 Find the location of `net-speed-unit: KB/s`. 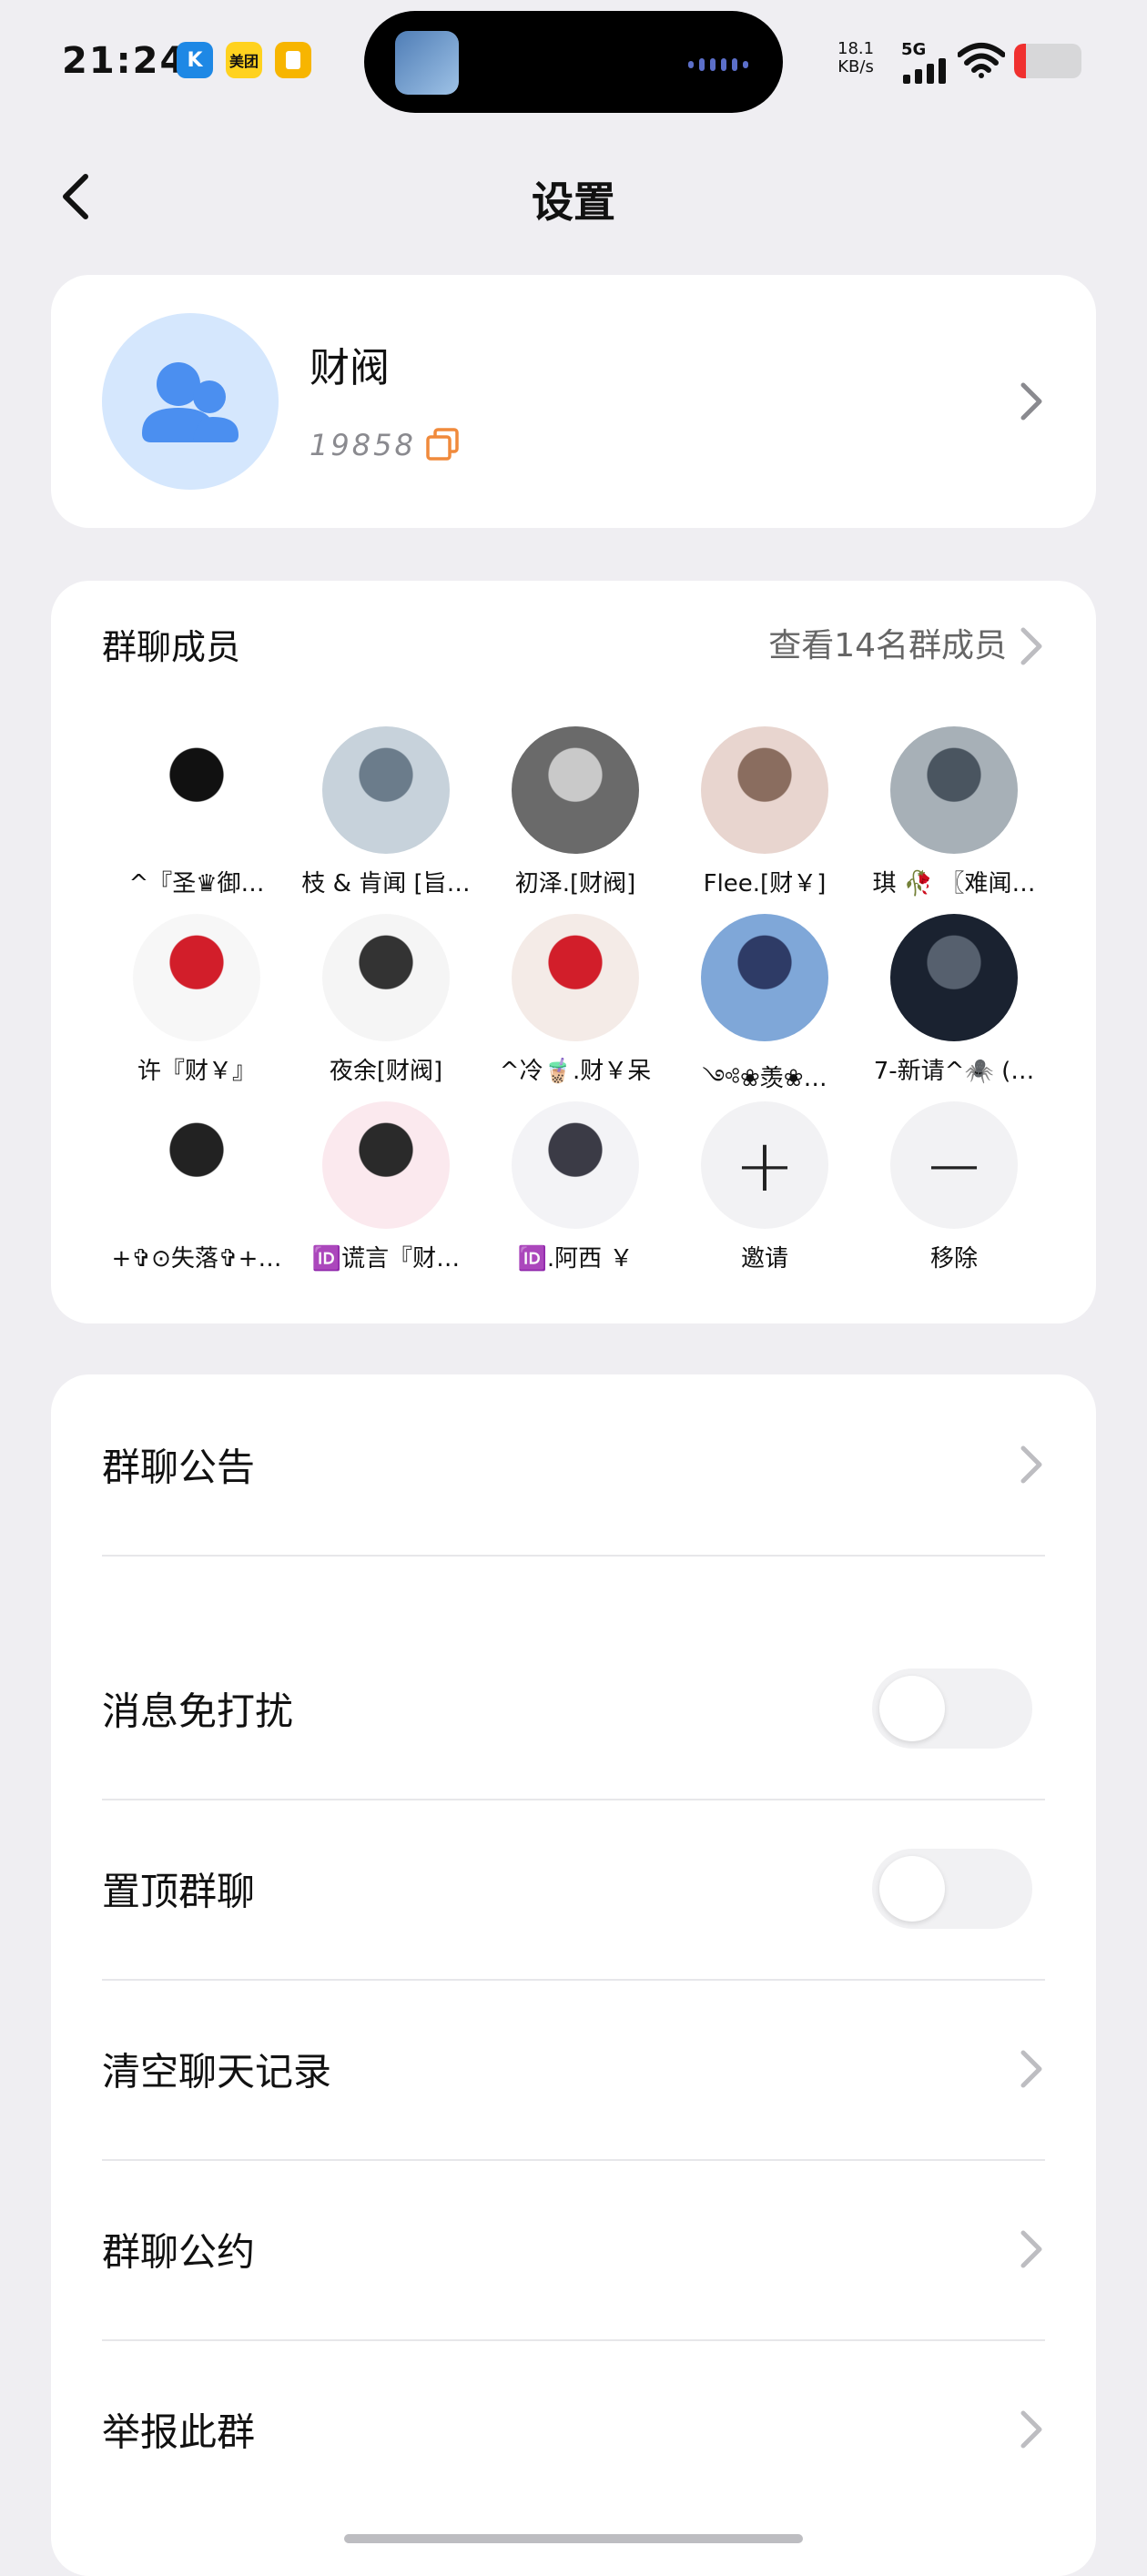

net-speed-unit: KB/s is located at coordinates (855, 66).